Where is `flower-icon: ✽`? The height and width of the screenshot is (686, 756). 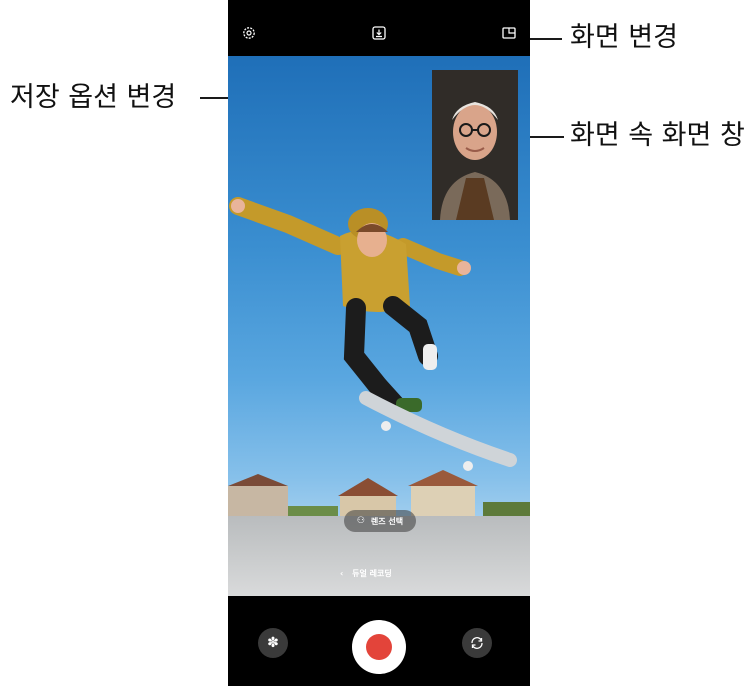
flower-icon: ✽ is located at coordinates (273, 643).